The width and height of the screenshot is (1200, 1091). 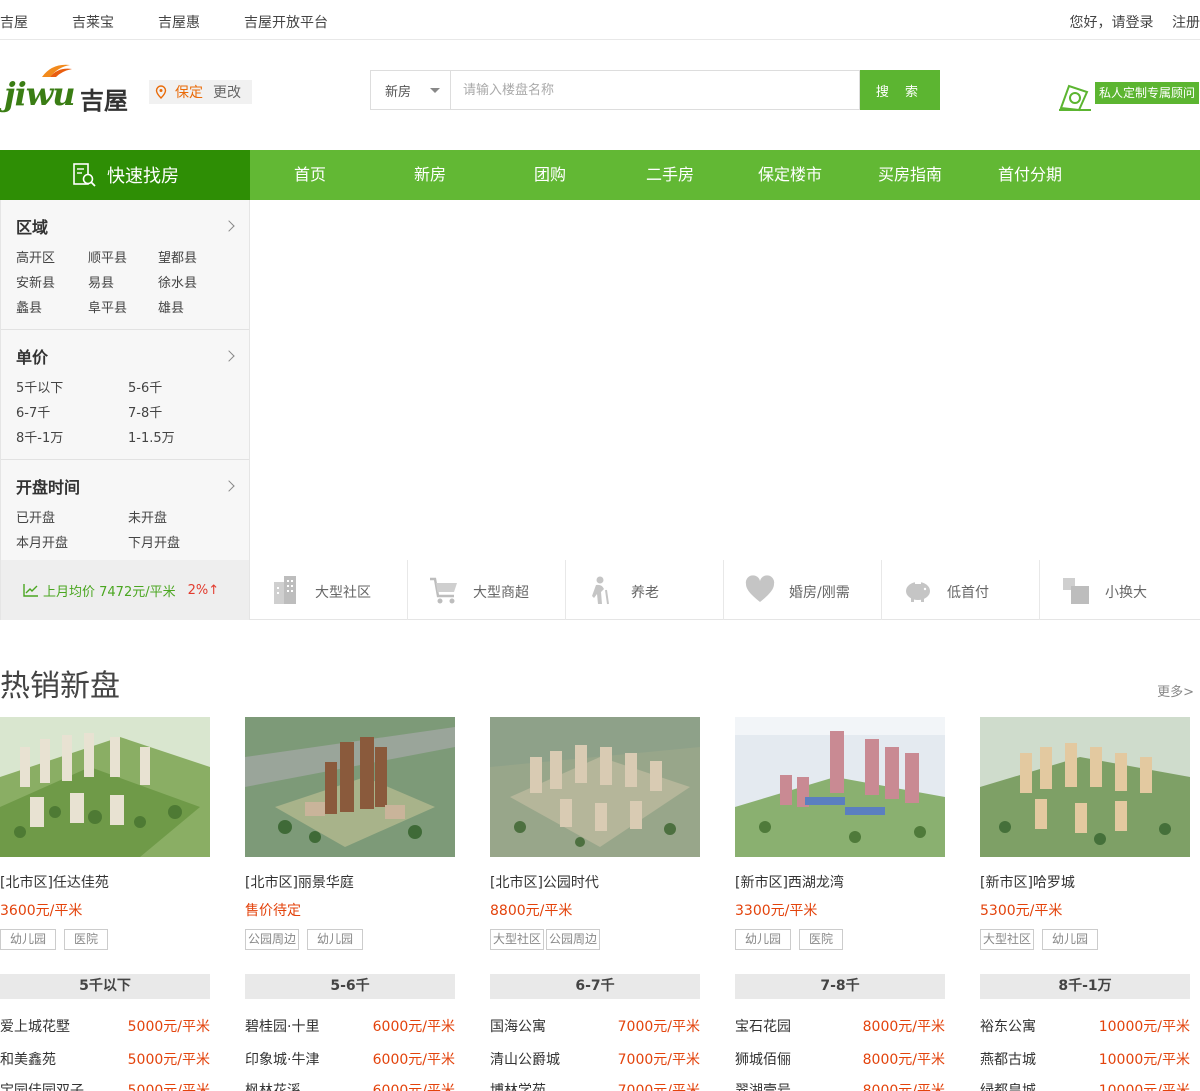 What do you see at coordinates (93, 22) in the screenshot?
I see `top-link-jilaibao: 吉莱宝` at bounding box center [93, 22].